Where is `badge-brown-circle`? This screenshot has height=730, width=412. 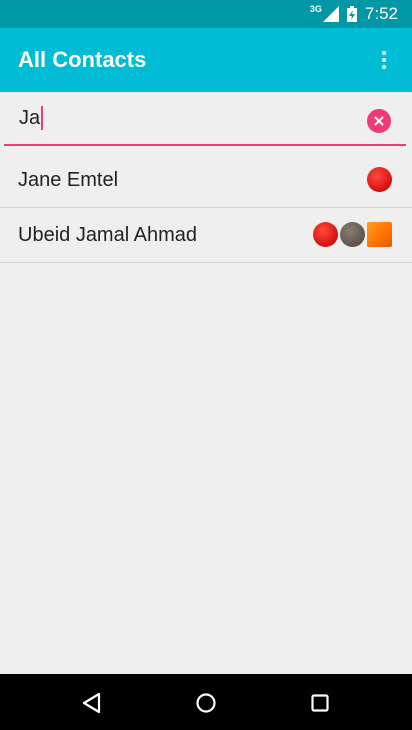 badge-brown-circle is located at coordinates (352, 234).